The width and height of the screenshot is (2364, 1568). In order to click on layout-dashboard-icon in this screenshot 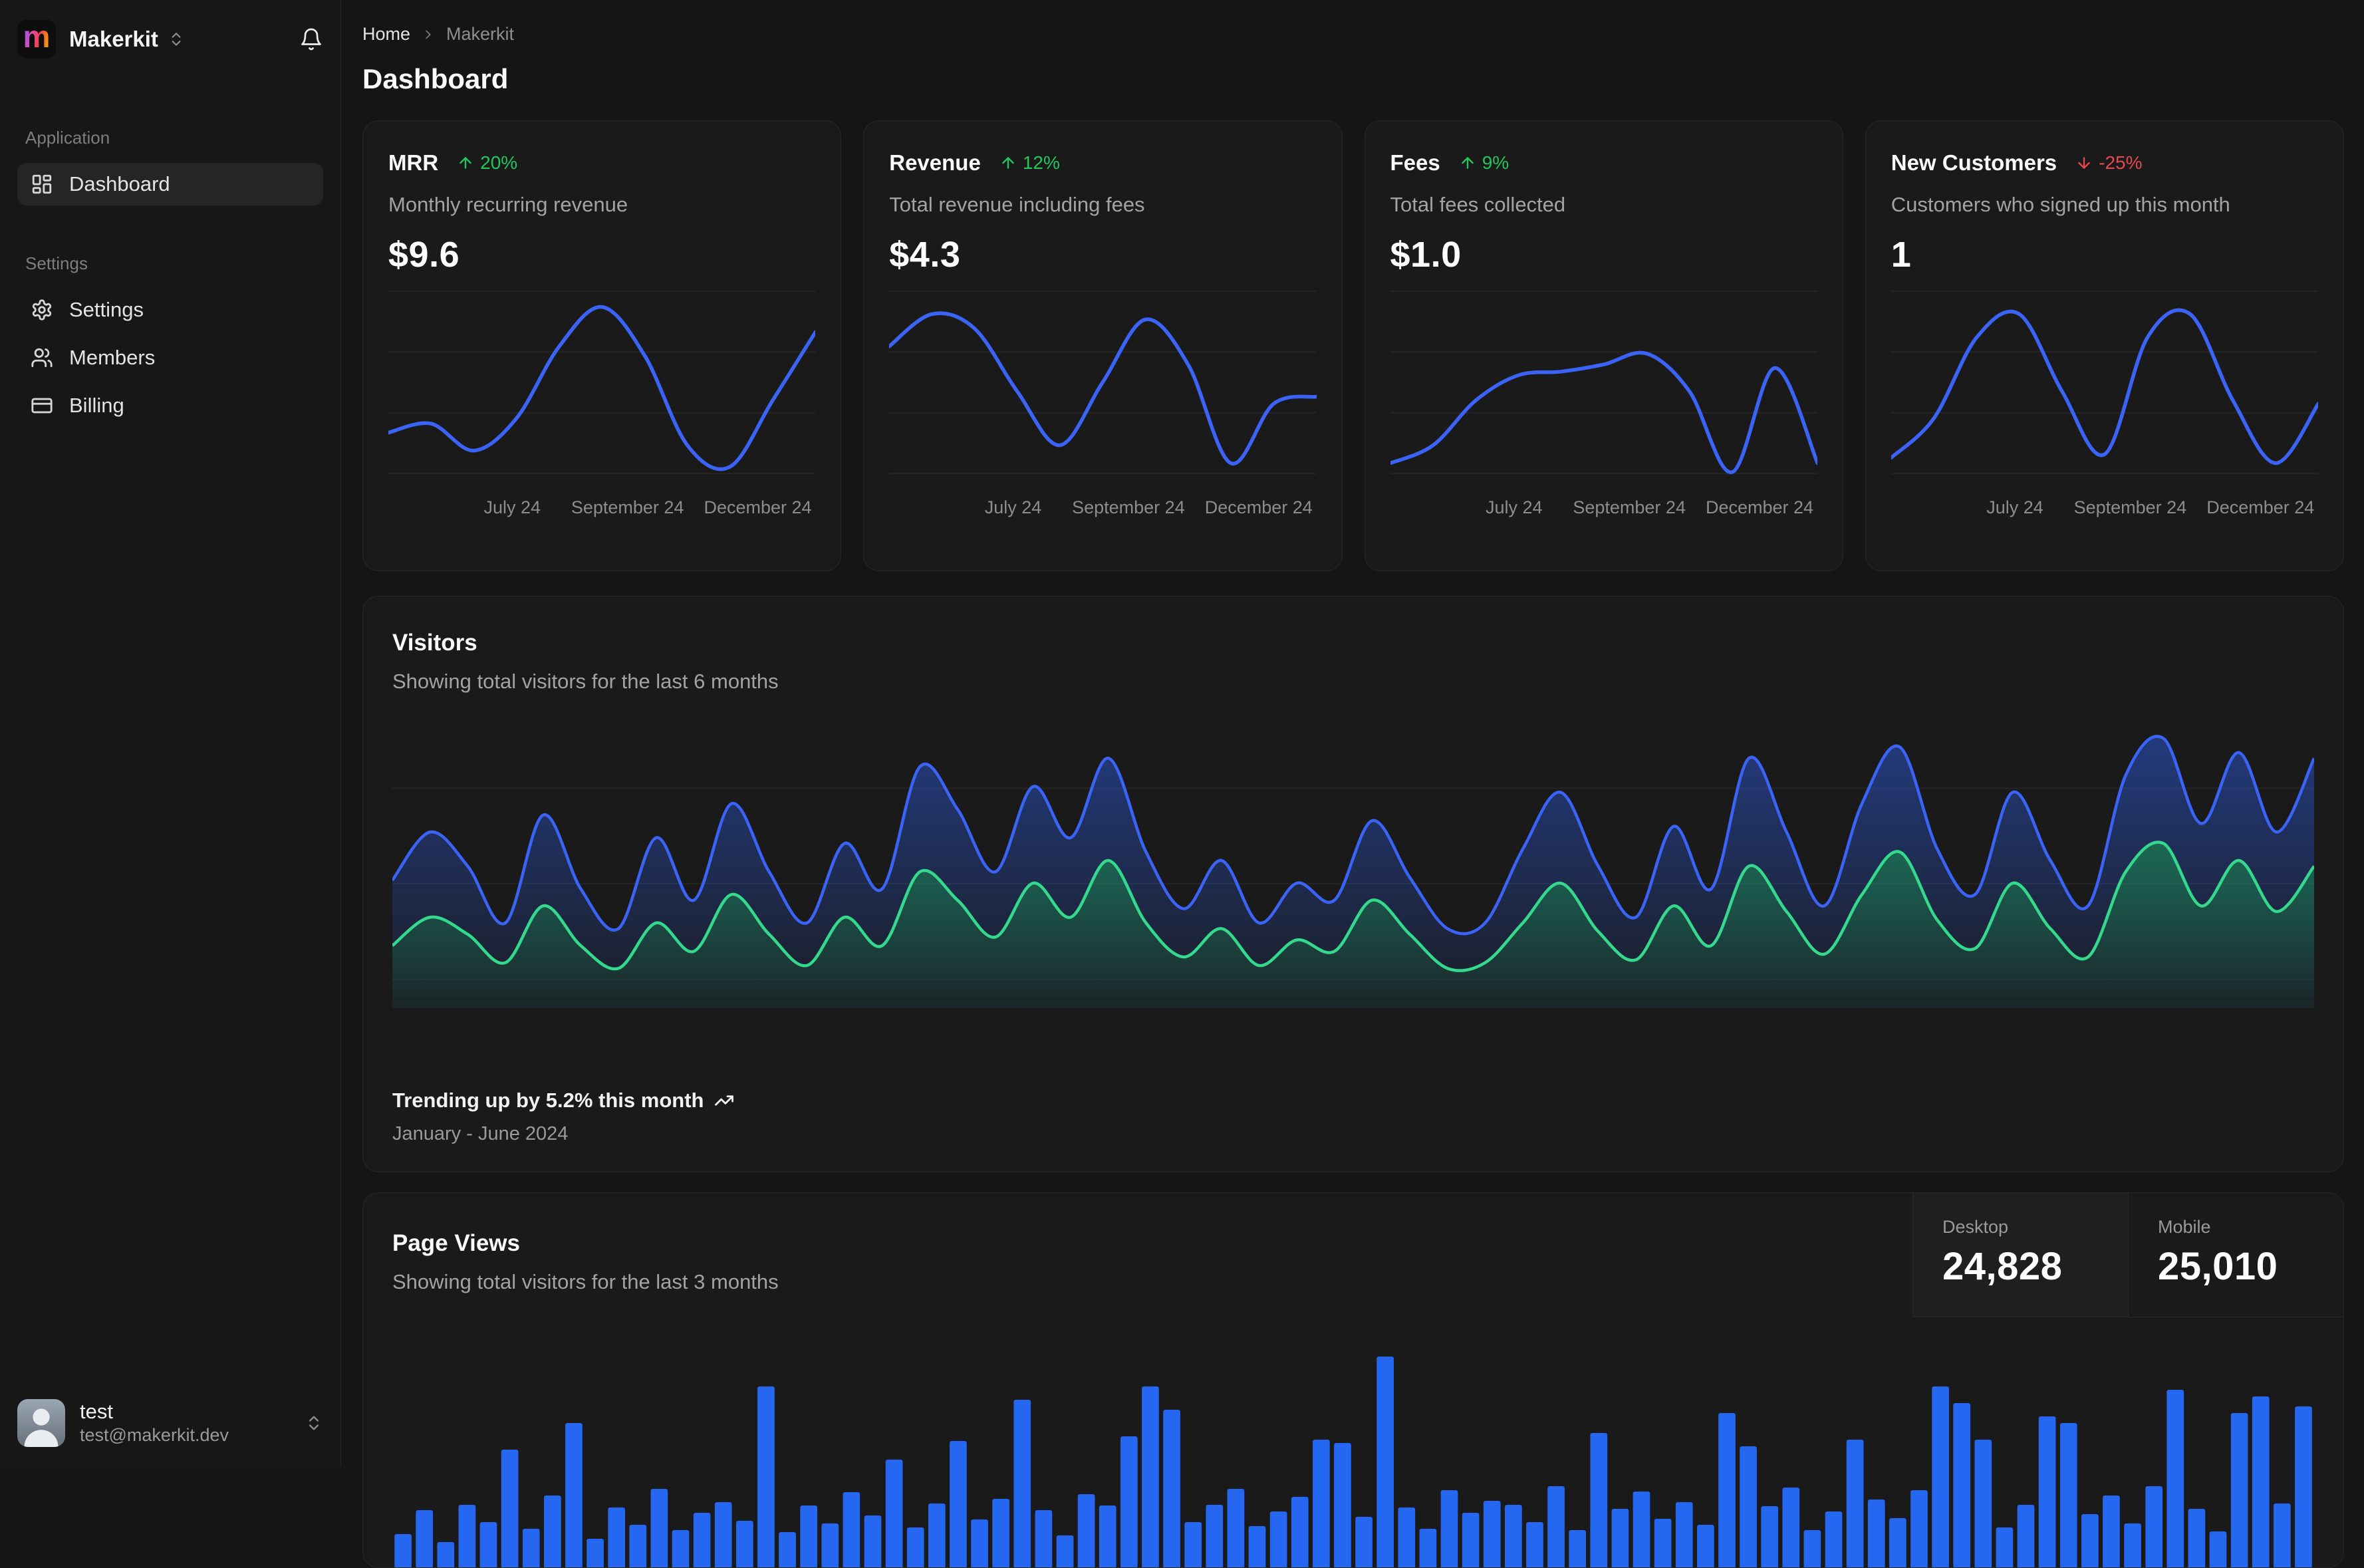, I will do `click(42, 184)`.